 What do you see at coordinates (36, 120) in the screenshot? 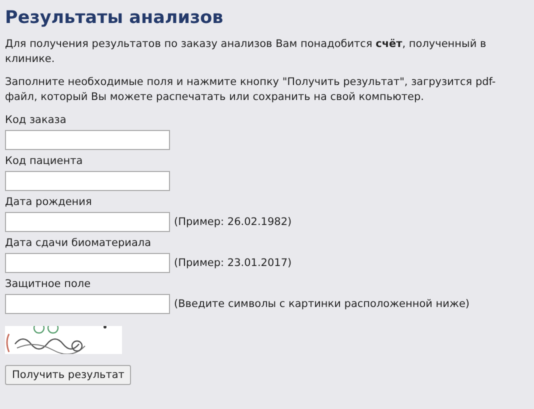
I see `field-label: Код заказа` at bounding box center [36, 120].